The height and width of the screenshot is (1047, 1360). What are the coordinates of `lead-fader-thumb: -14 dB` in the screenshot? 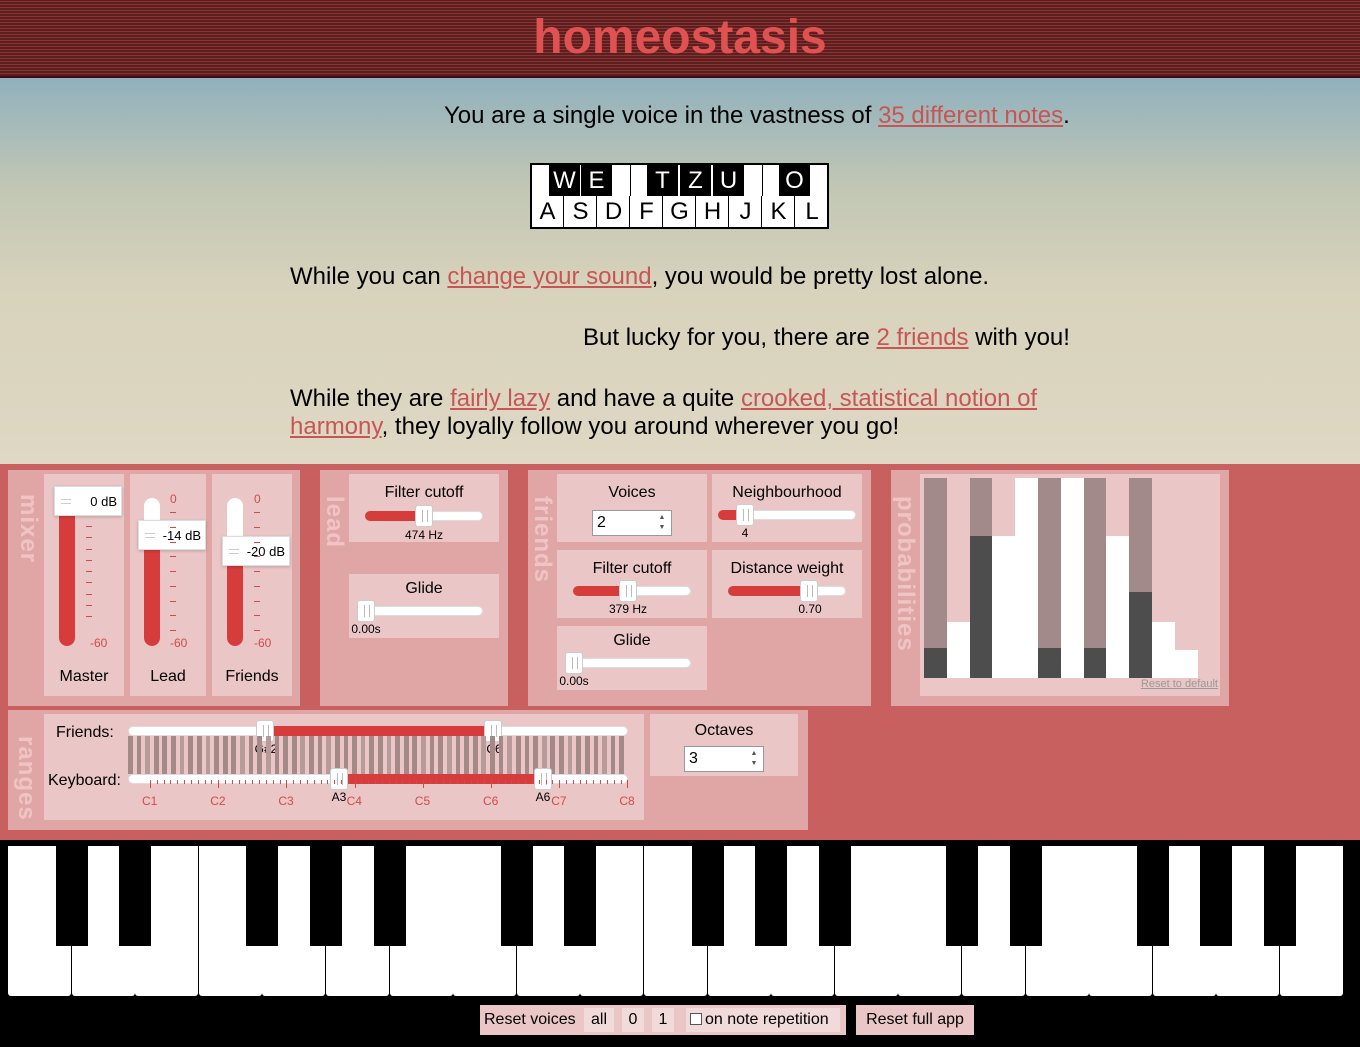 It's located at (172, 535).